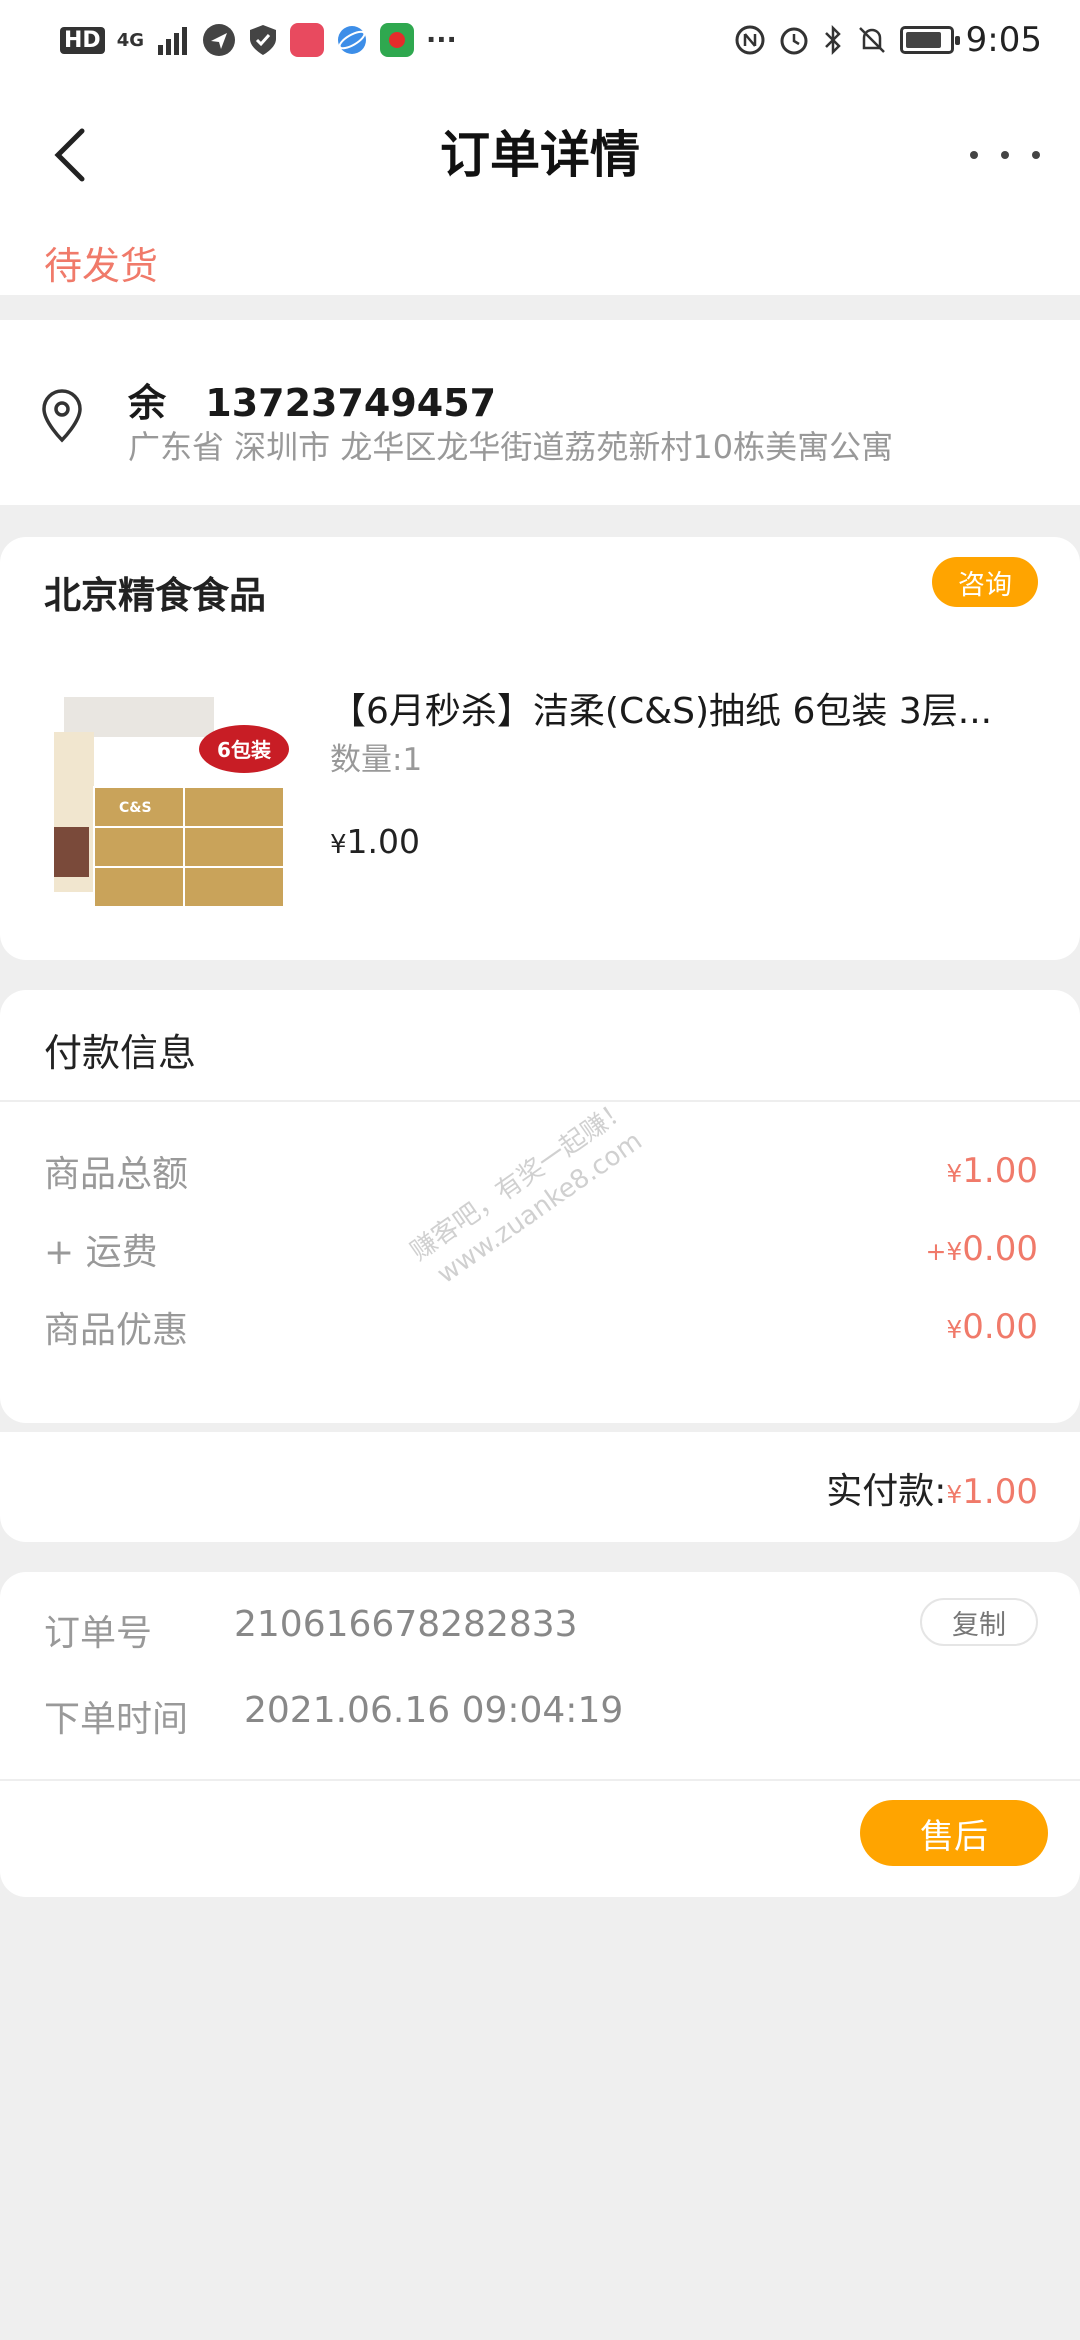  I want to click on location-pin-icon, so click(62, 416).